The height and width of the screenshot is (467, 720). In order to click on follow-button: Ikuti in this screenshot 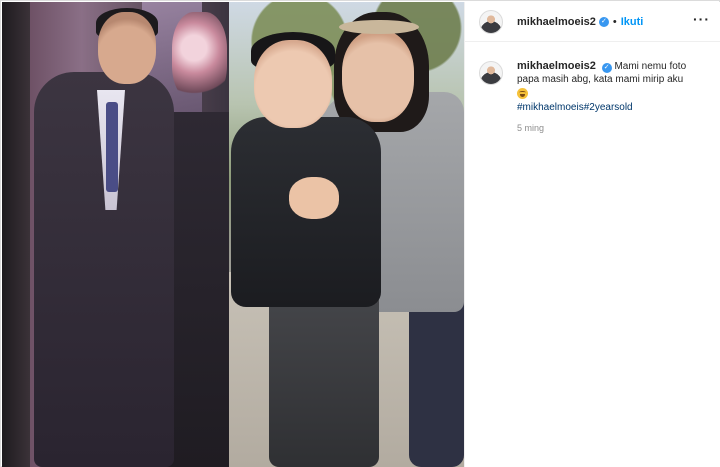, I will do `click(632, 22)`.